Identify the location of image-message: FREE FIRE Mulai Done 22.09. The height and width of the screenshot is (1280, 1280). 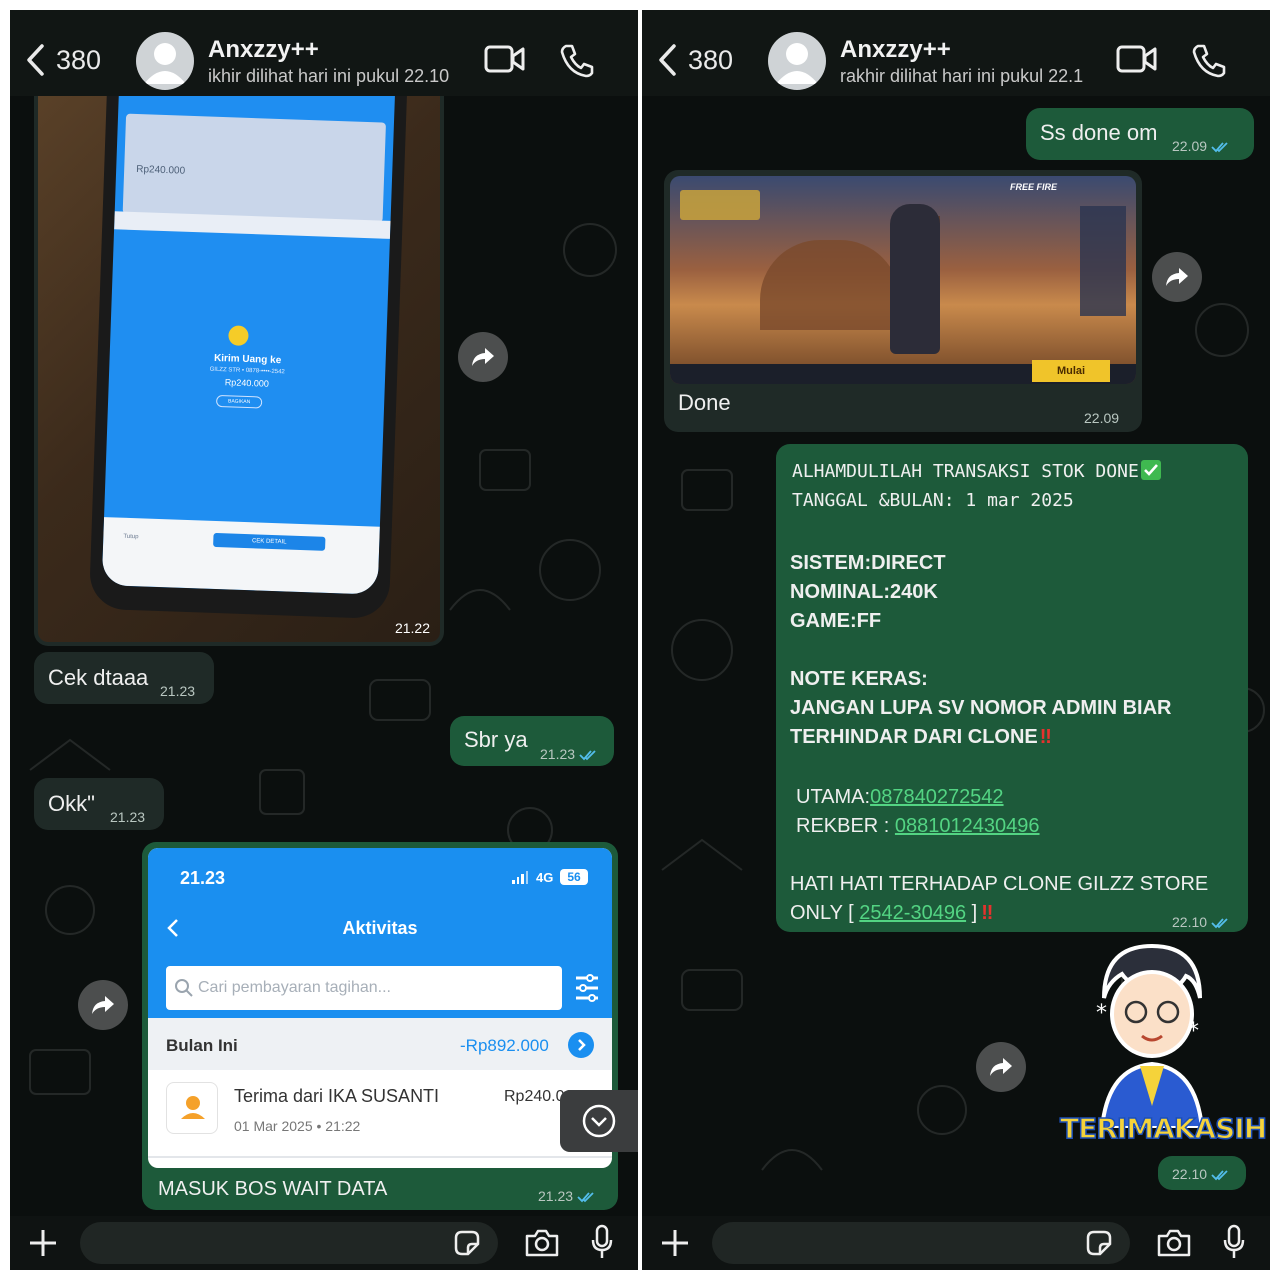
(903, 301).